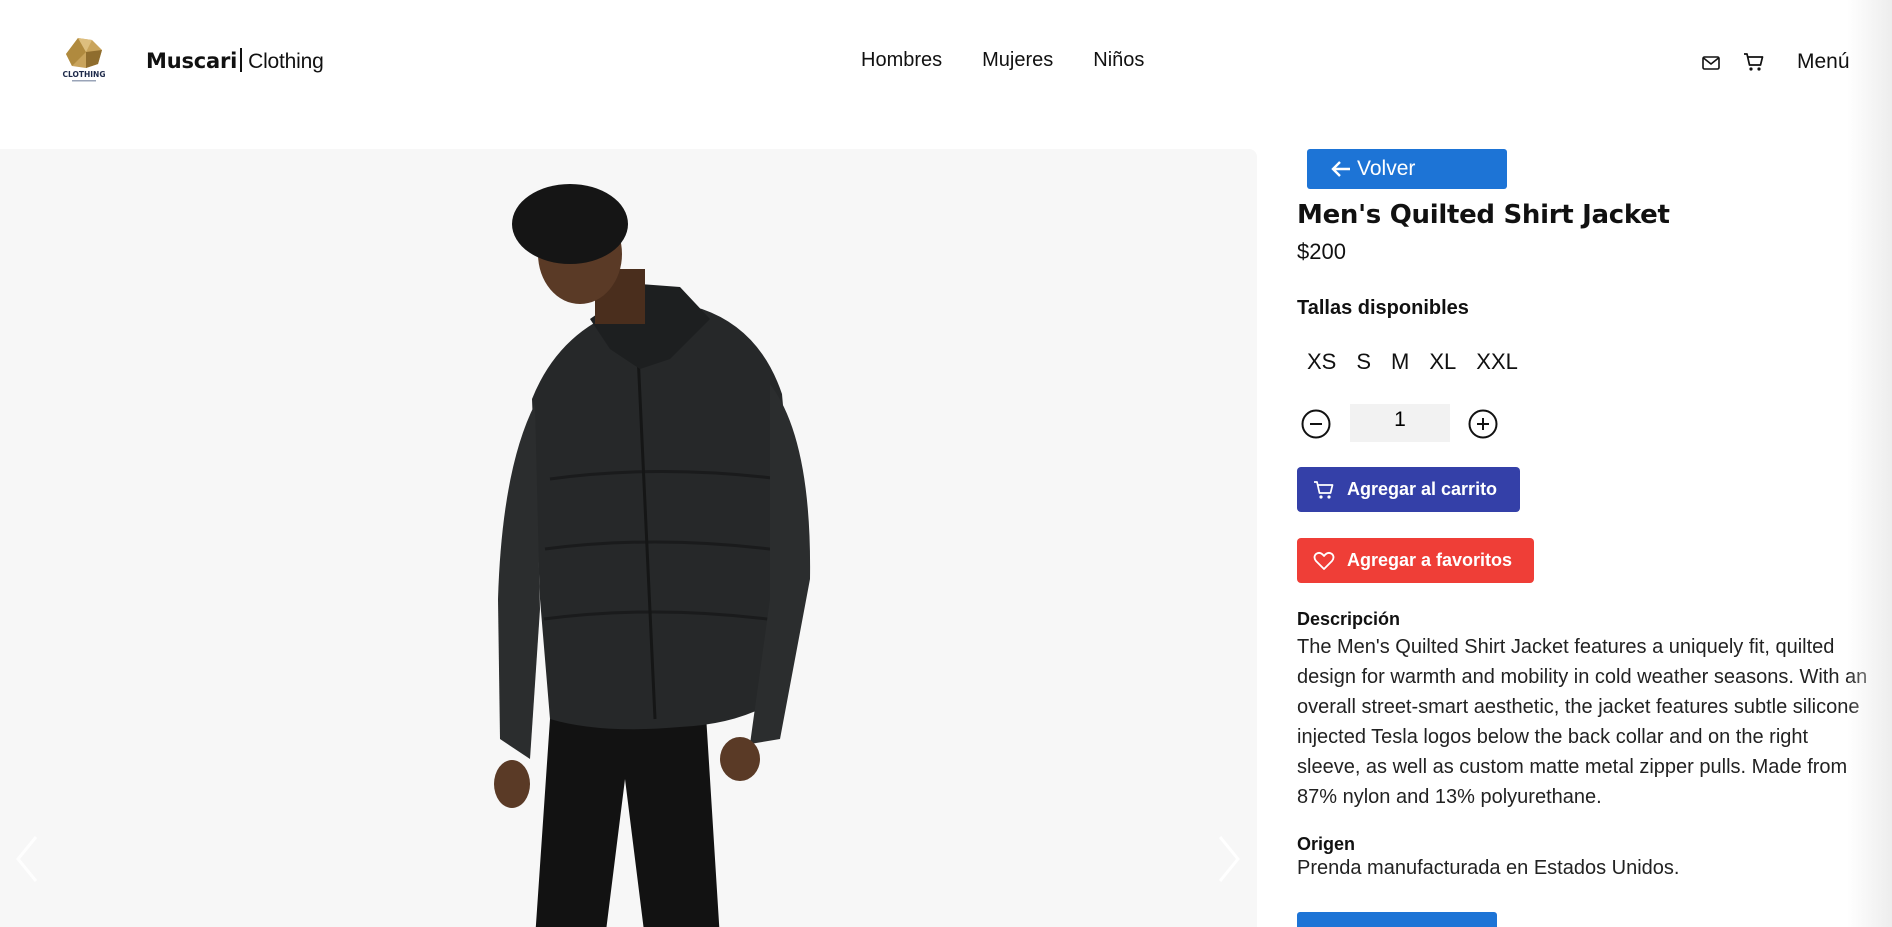 This screenshot has height=927, width=1892. I want to click on carousel-next-button, so click(1228, 859).